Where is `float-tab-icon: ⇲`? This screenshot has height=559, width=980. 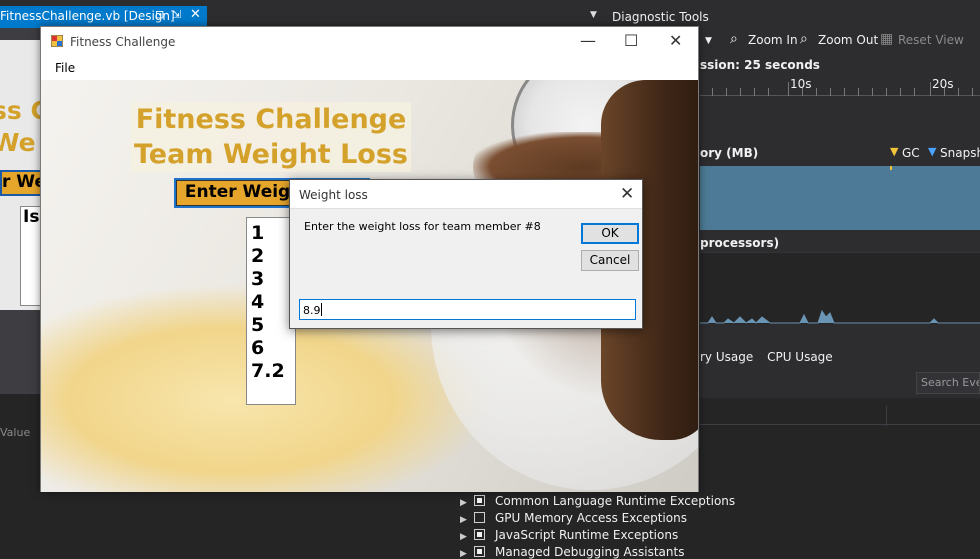
float-tab-icon: ⇲ is located at coordinates (176, 14).